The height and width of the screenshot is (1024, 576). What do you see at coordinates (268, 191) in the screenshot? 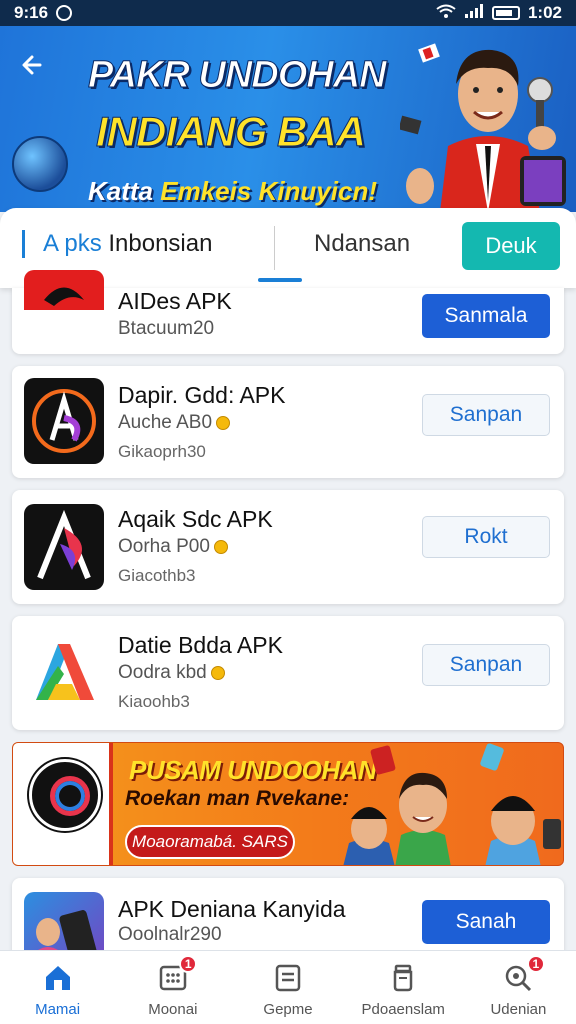
I see `hero-subtitle-yellow: Emkeis Kinuyicn!` at bounding box center [268, 191].